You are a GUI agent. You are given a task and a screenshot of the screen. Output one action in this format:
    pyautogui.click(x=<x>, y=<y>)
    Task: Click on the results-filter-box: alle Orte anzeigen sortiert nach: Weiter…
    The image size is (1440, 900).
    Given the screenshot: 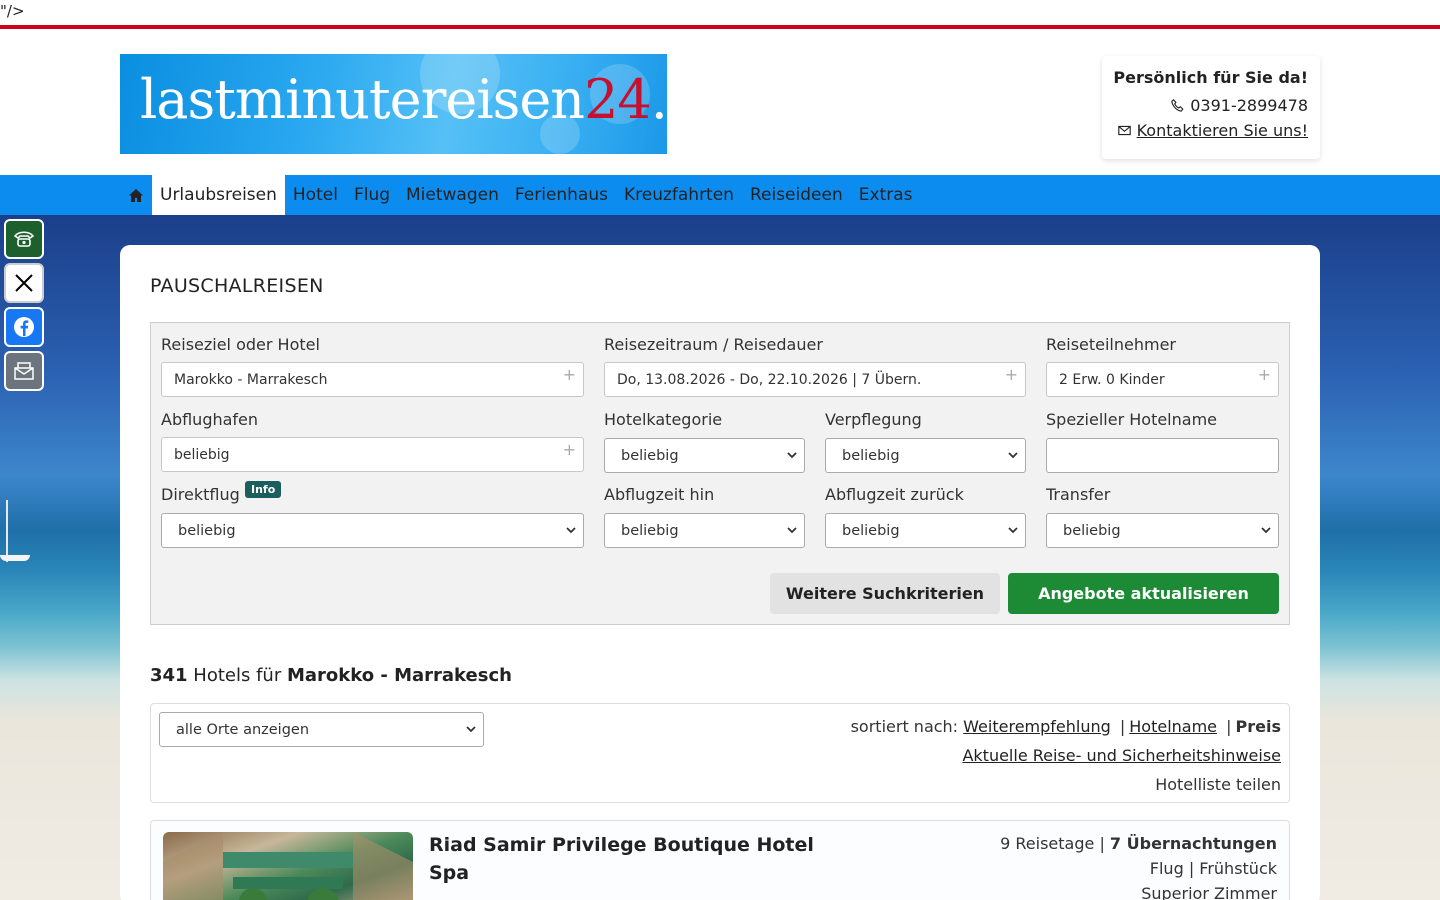 What is the action you would take?
    pyautogui.click(x=720, y=753)
    